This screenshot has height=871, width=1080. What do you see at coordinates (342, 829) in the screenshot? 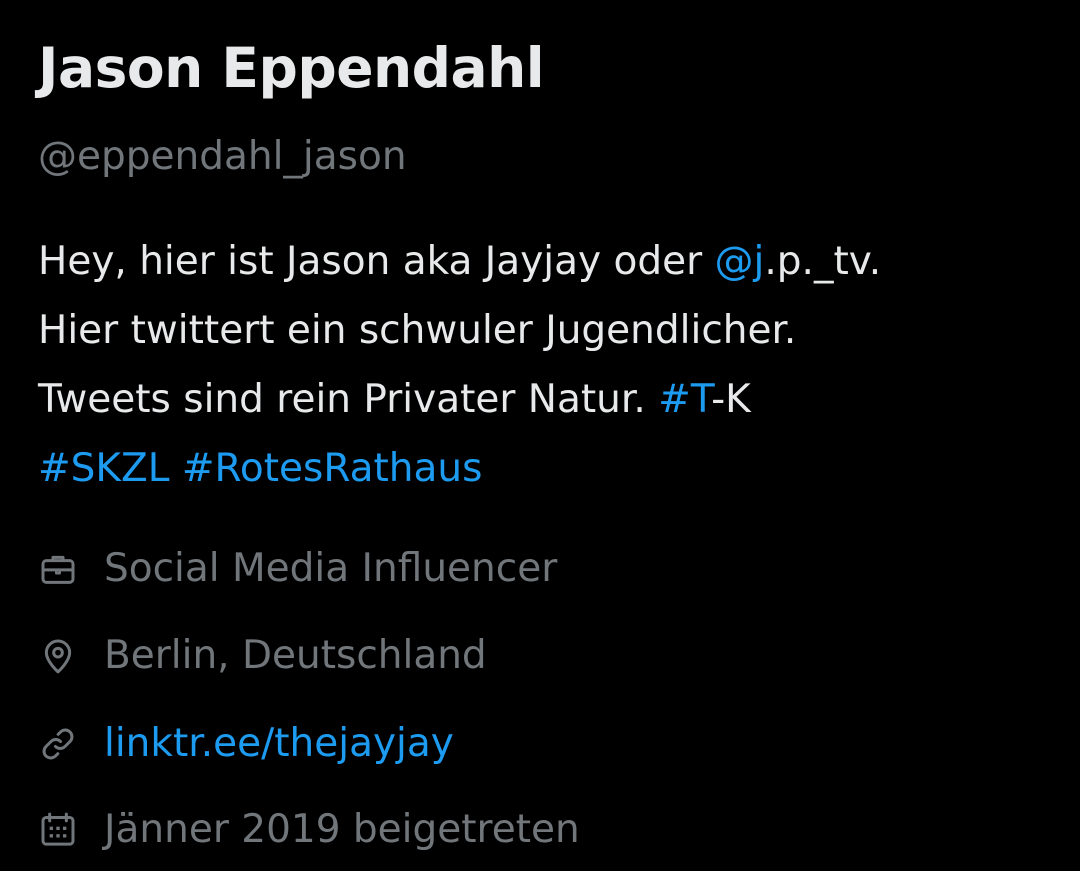
I see `joined-text: Jänner 2019 beigetreten` at bounding box center [342, 829].